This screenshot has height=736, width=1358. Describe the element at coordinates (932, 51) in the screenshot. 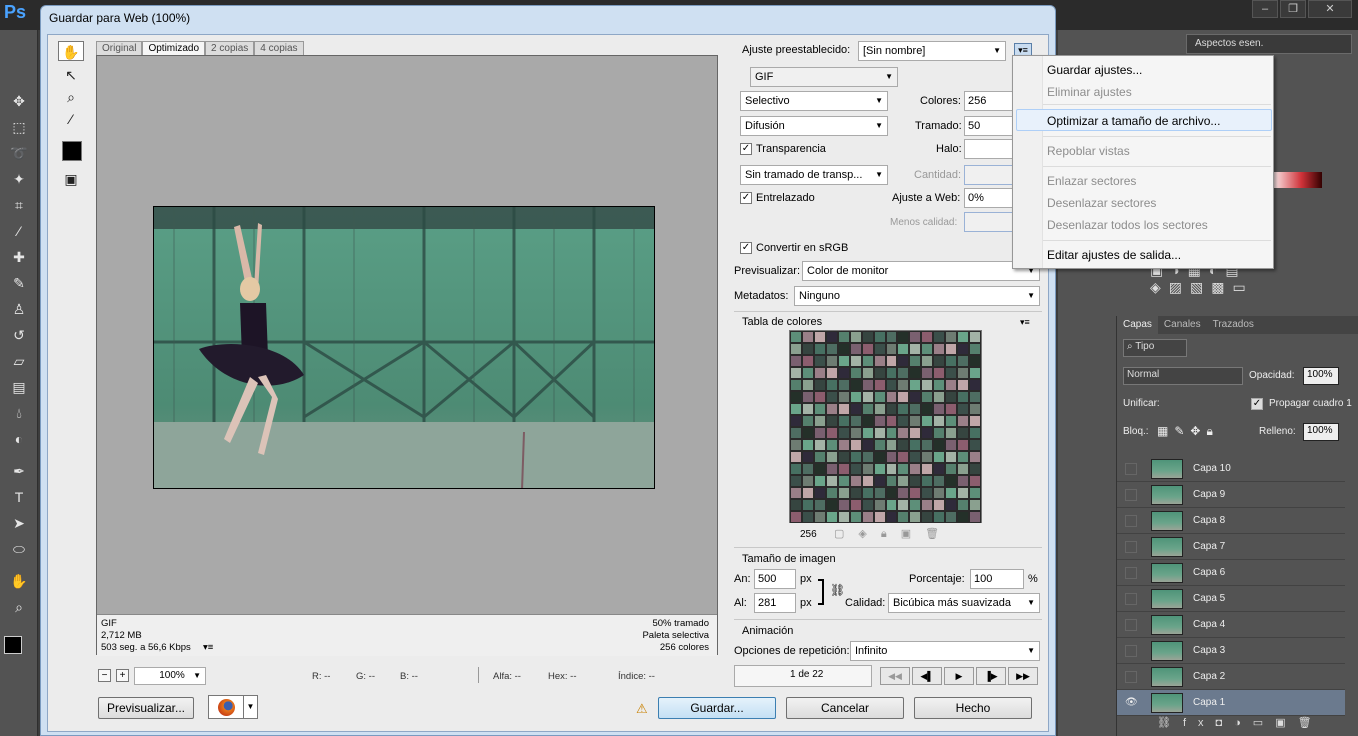

I see `preset-select: [Sin nombre]` at that location.